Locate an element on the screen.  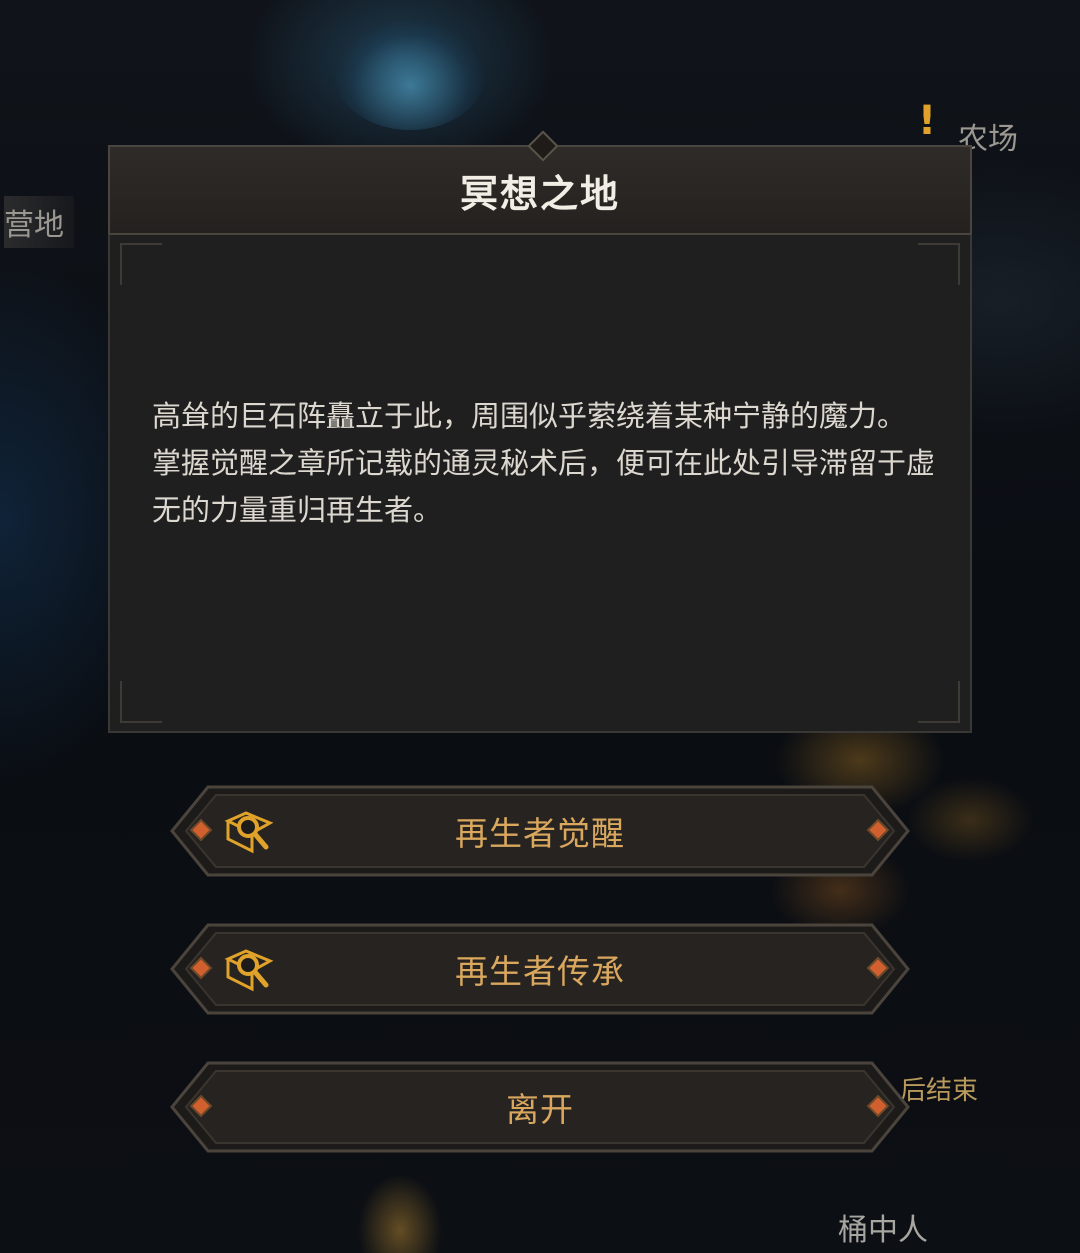
option-leave-button: 离开 is located at coordinates (540, 1107).